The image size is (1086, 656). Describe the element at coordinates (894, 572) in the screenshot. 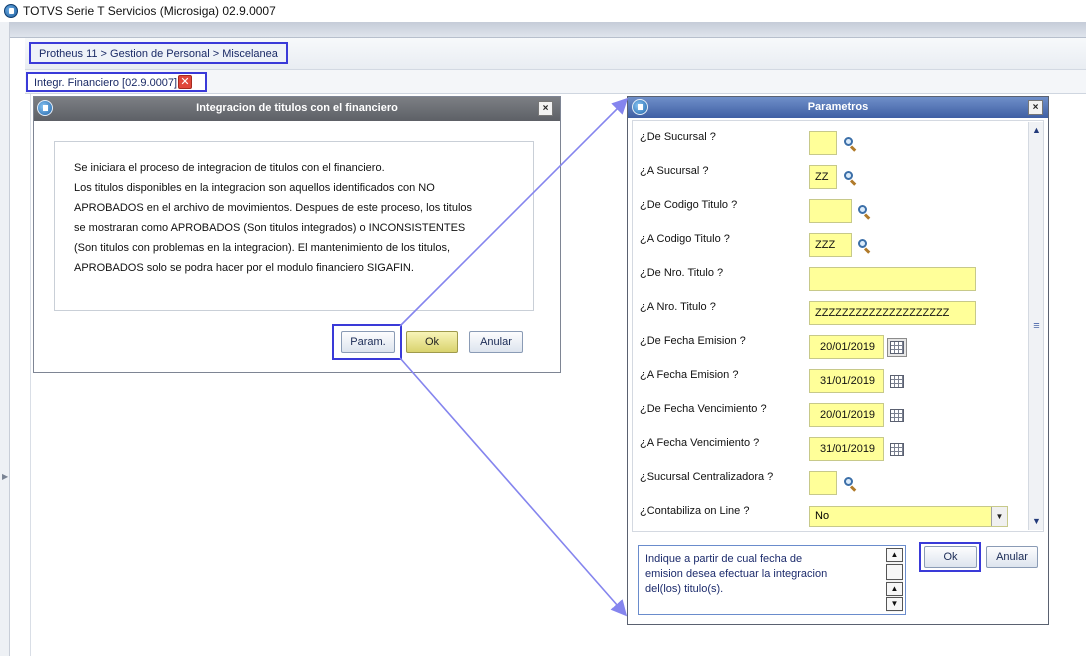

I see `help-scroll-thumb` at that location.